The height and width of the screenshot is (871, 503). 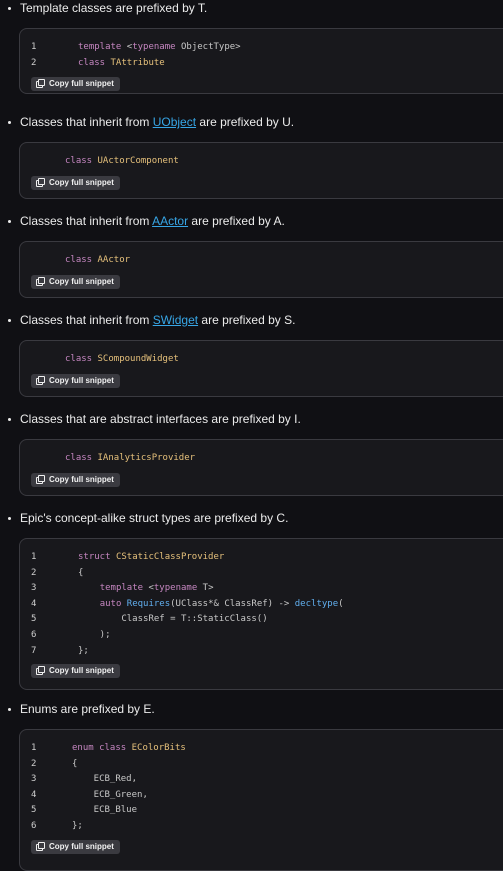 What do you see at coordinates (146, 588) in the screenshot?
I see `code-text: template <typename T>` at bounding box center [146, 588].